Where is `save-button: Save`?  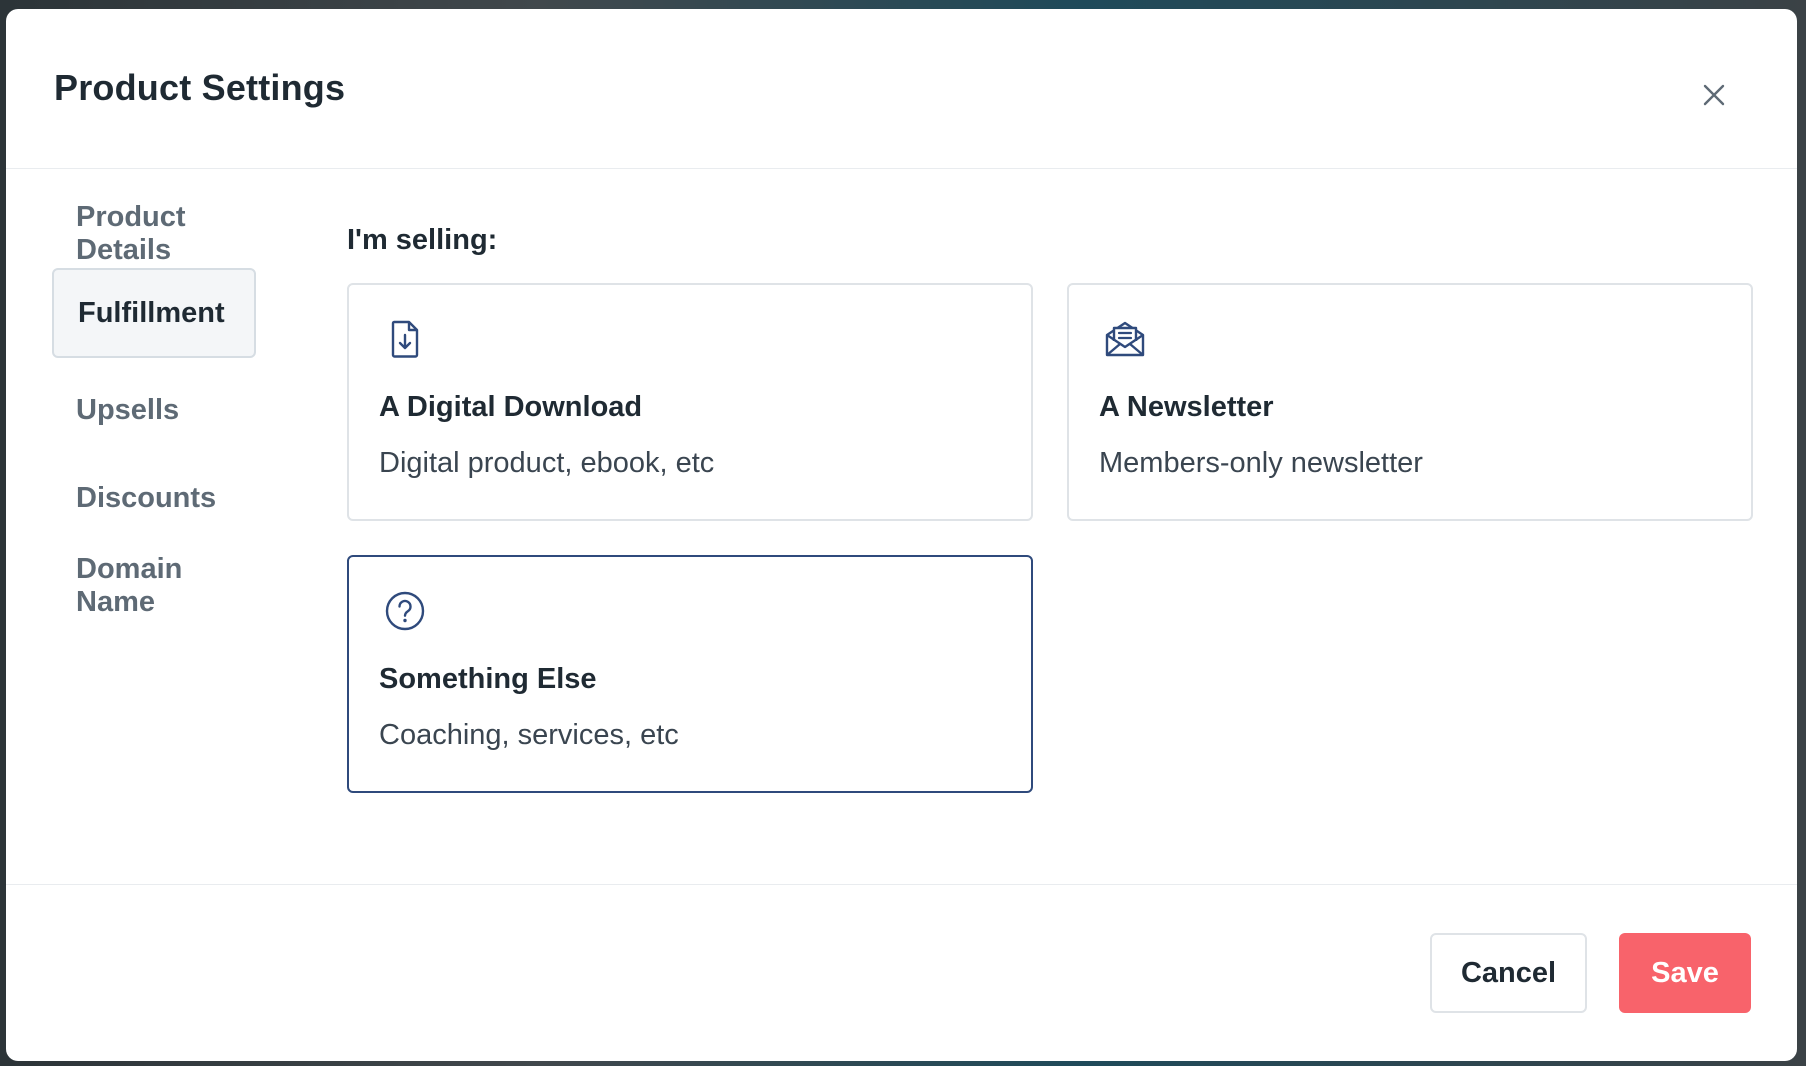
save-button: Save is located at coordinates (1685, 973).